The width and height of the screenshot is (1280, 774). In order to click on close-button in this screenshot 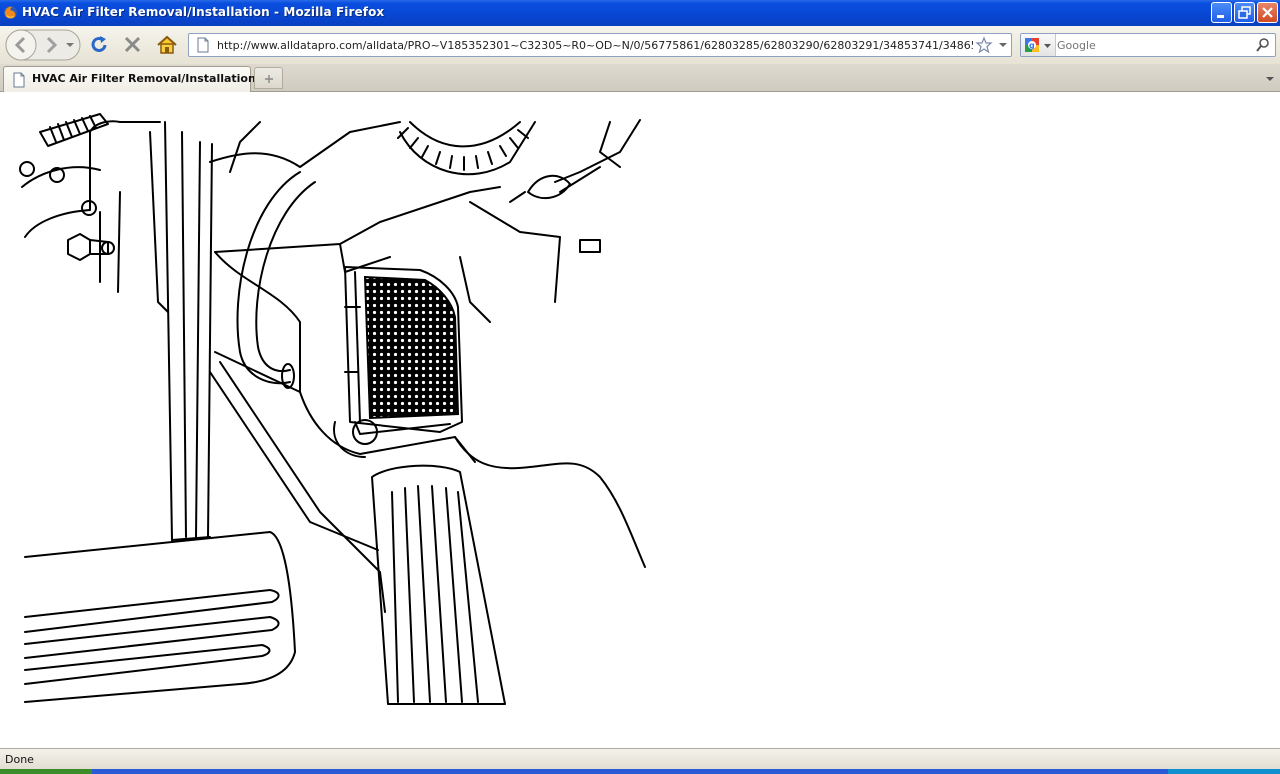, I will do `click(1267, 12)`.